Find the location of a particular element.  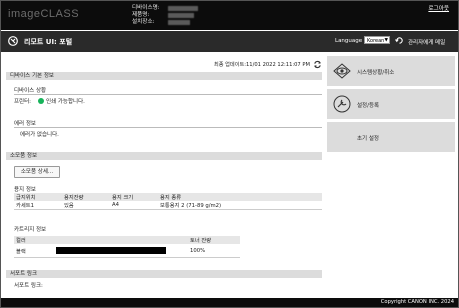

device-status-title: 디바이스 상황 is located at coordinates (30, 91).